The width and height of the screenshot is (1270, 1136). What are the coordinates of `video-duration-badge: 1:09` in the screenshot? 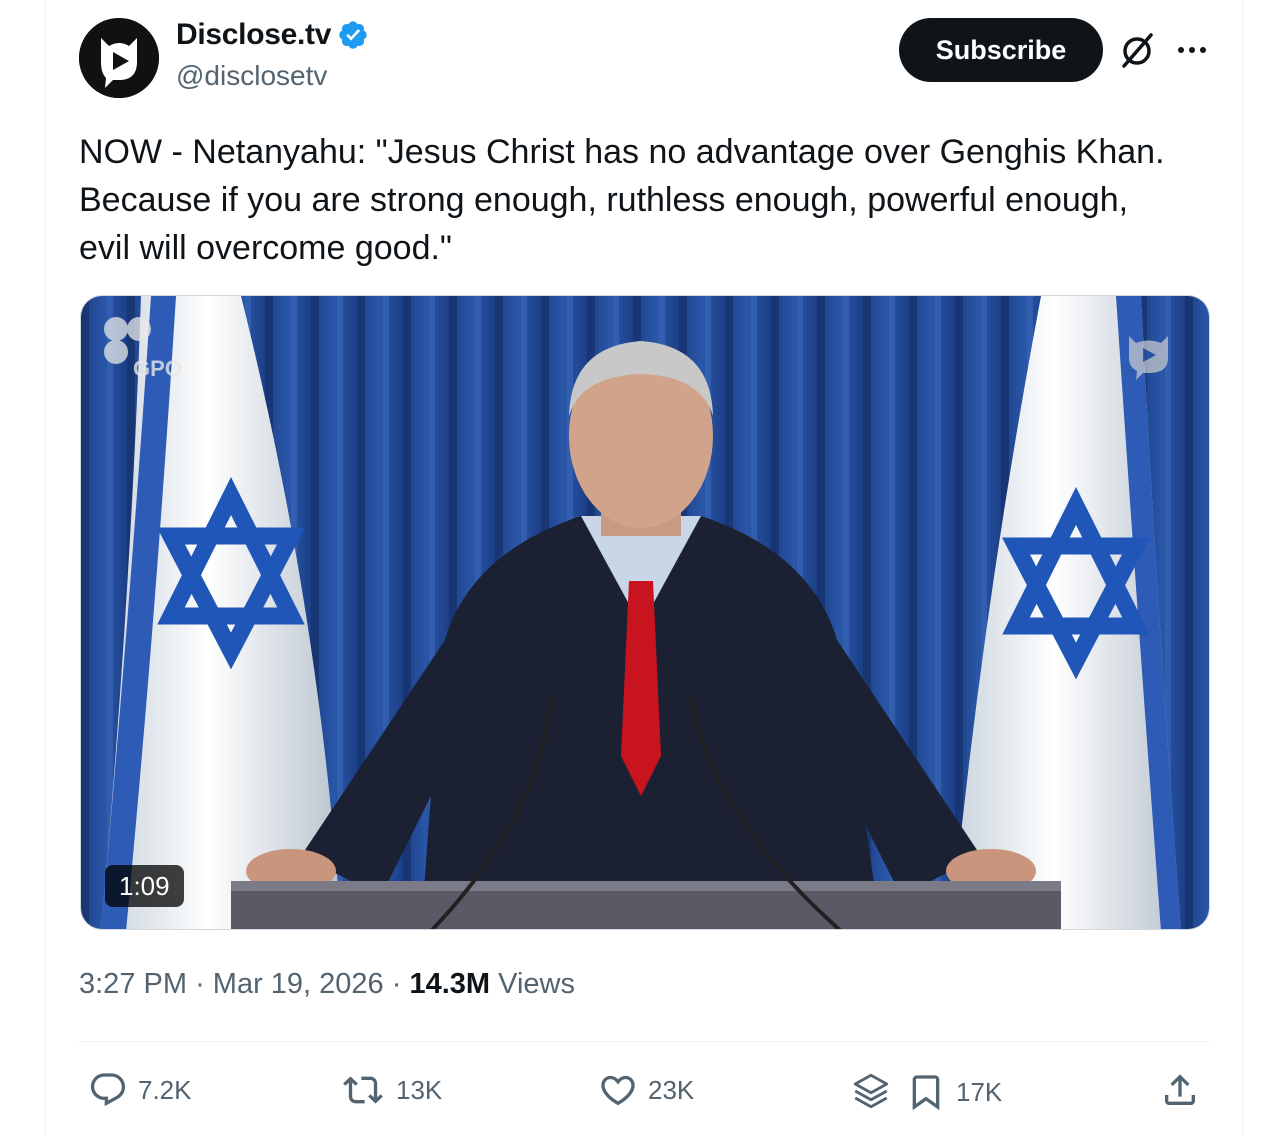 It's located at (144, 886).